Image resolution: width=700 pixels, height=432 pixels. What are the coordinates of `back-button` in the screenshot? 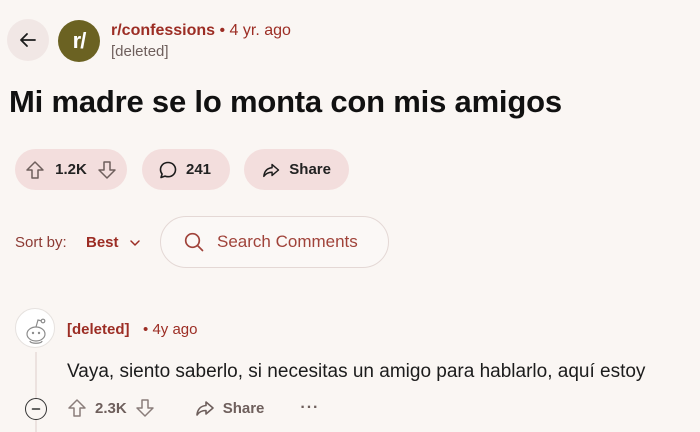 It's located at (28, 40).